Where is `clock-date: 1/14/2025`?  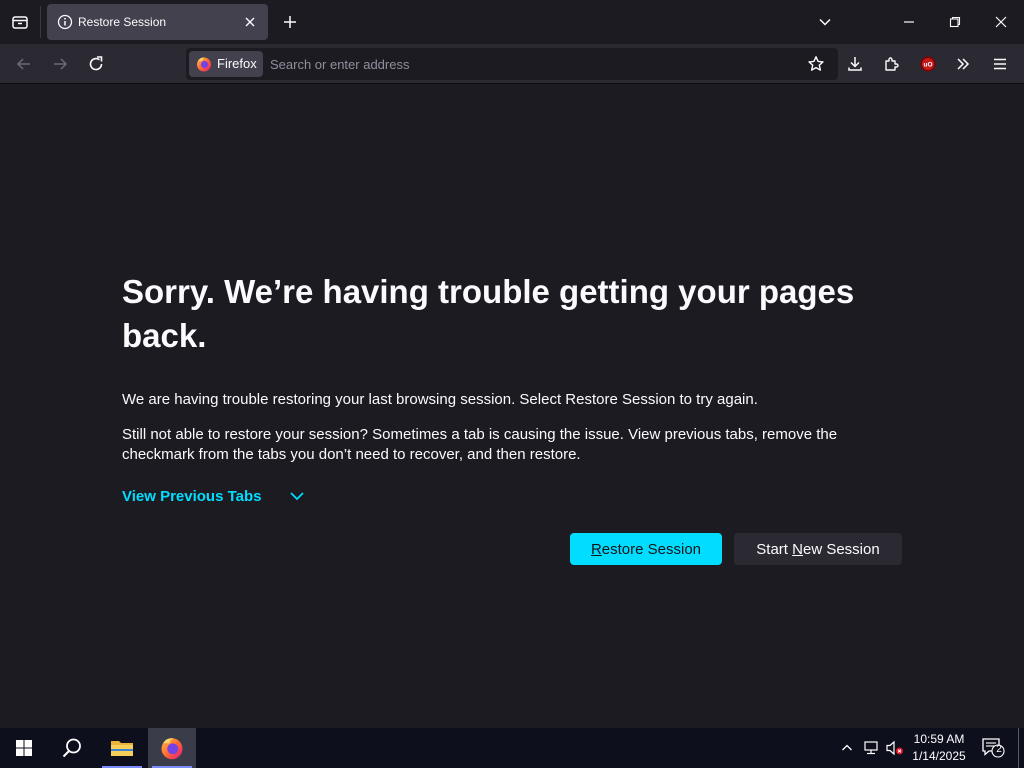
clock-date: 1/14/2025 is located at coordinates (939, 756).